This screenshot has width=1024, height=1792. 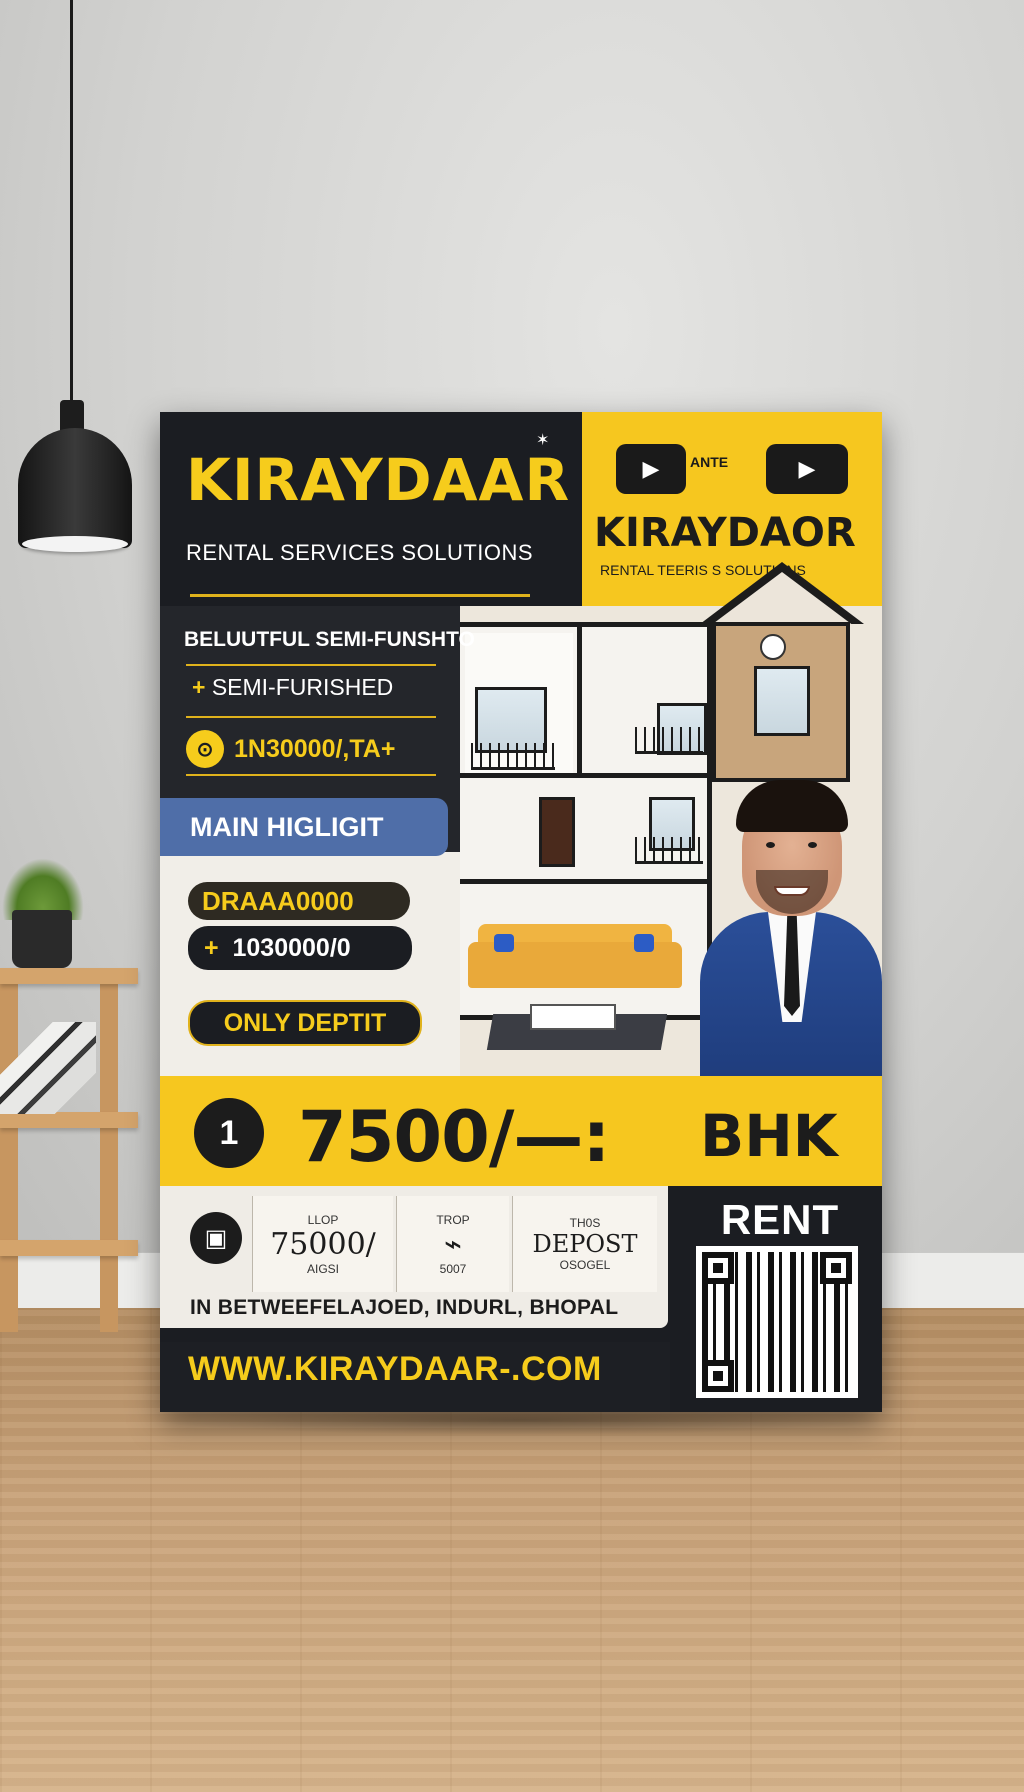 I want to click on furnishing-line: + SEMI-FURISHED, so click(x=292, y=687).